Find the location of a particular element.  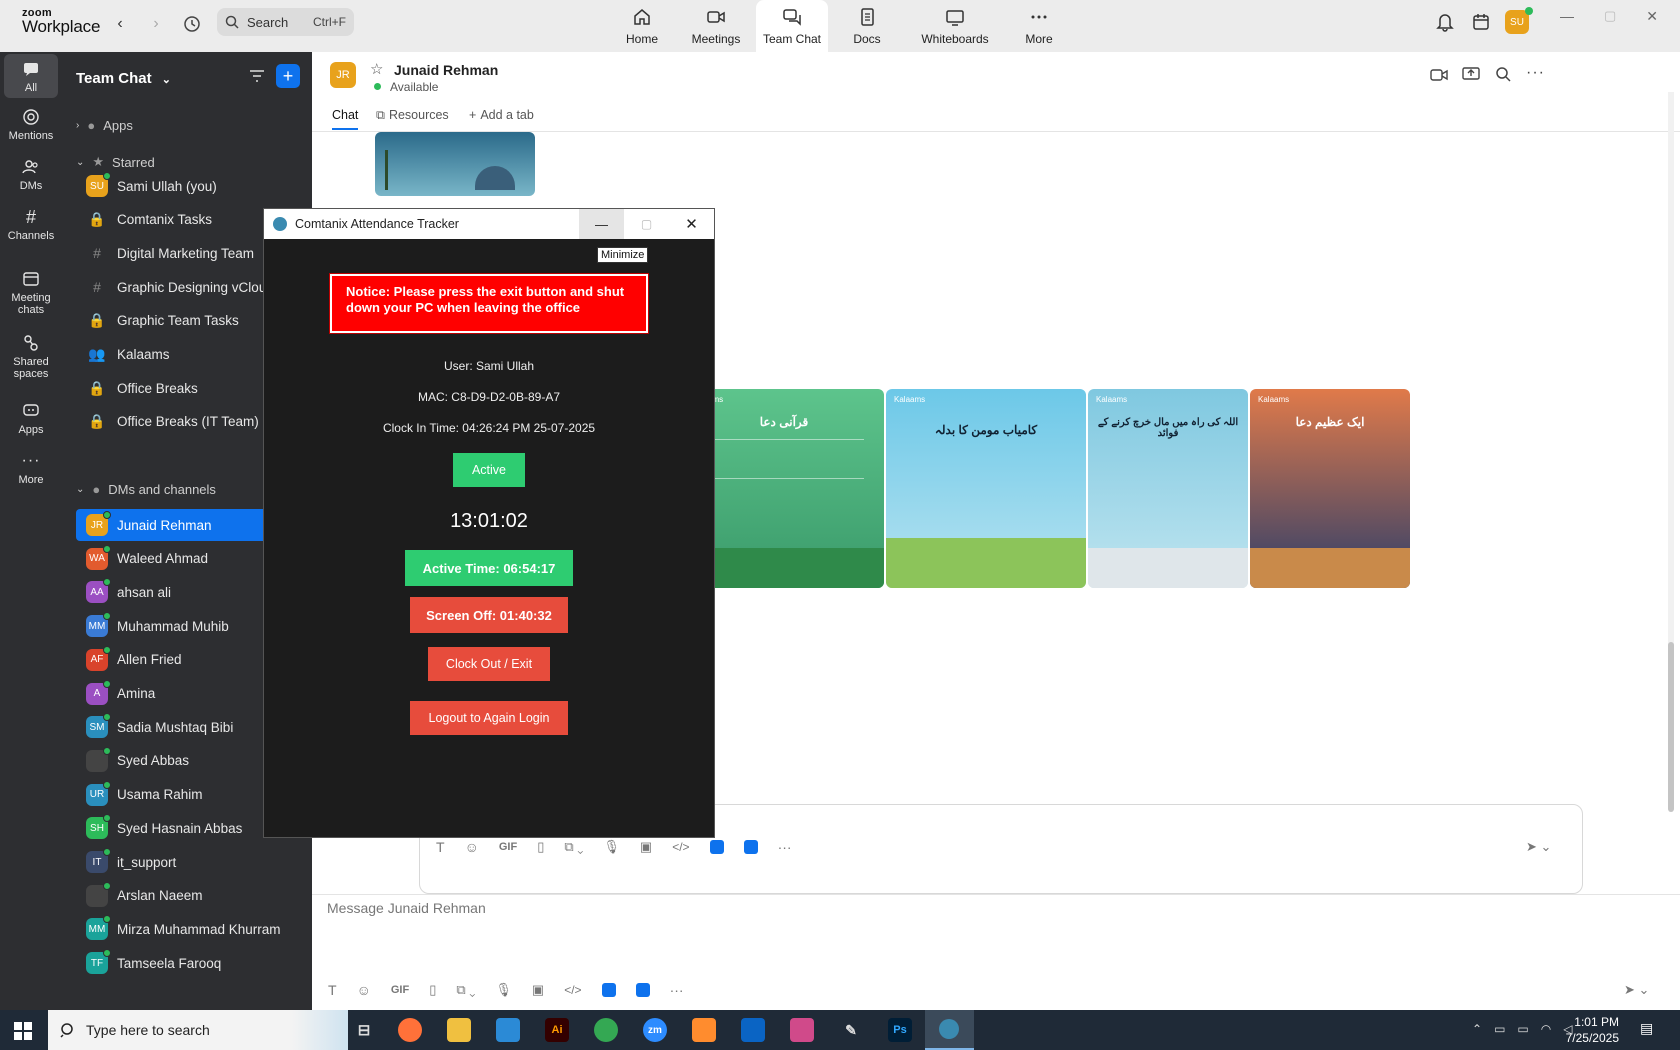

search-input: Search Ctrl+F is located at coordinates (285, 22).